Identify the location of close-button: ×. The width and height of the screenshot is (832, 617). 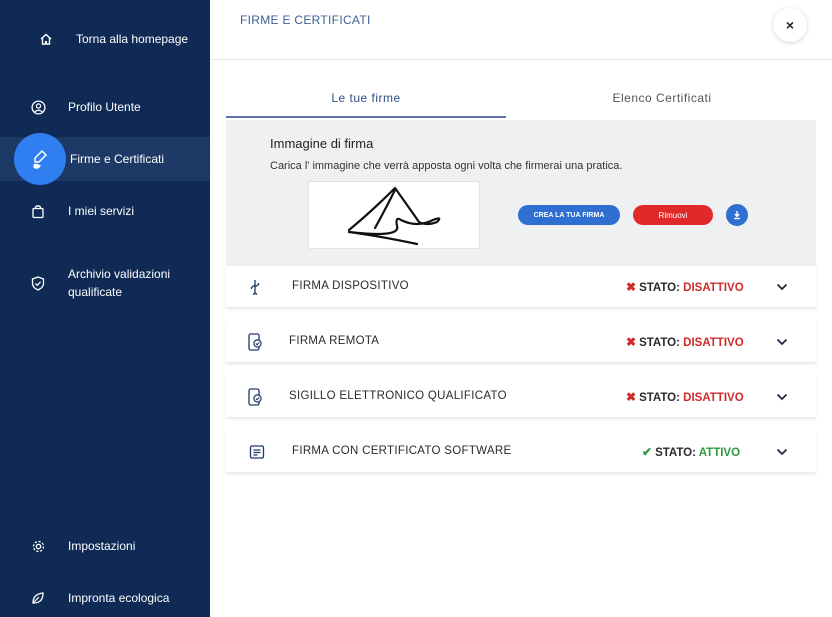
(790, 25).